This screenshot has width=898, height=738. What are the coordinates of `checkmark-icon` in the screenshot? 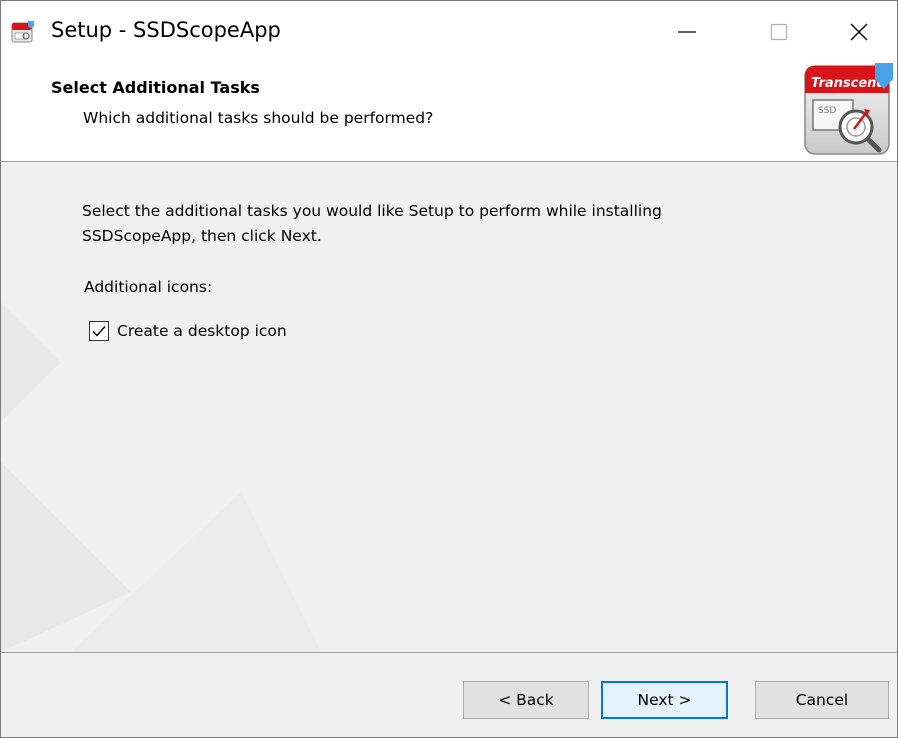 It's located at (99, 331).